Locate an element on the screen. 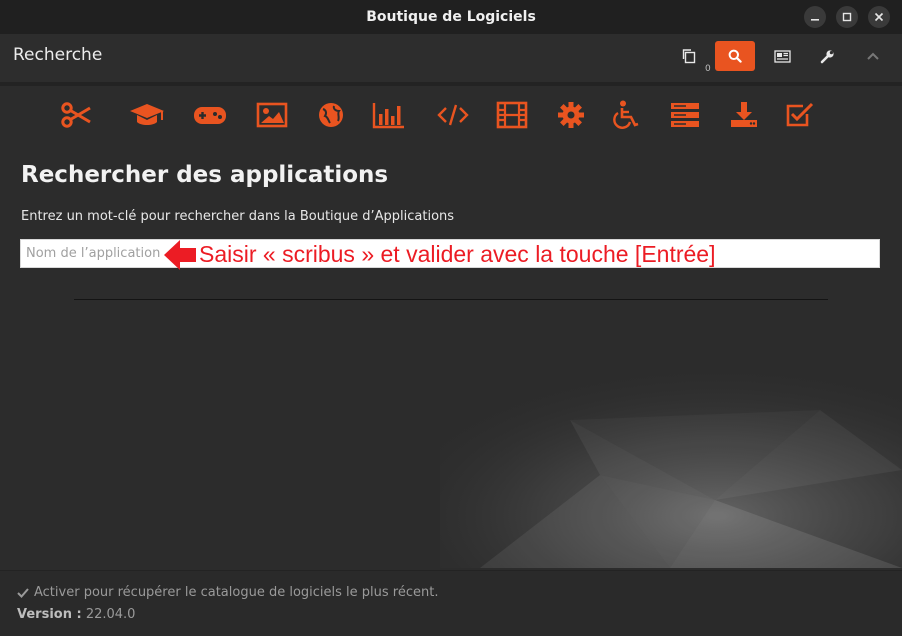 The height and width of the screenshot is (636, 902). category-education is located at coordinates (147, 115).